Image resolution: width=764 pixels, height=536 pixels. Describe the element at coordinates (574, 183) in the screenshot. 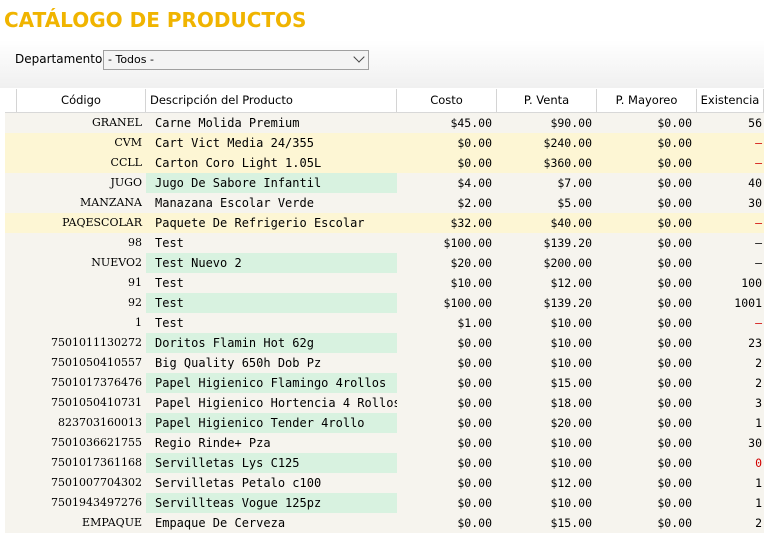

I see `cell-price: $7.00` at that location.